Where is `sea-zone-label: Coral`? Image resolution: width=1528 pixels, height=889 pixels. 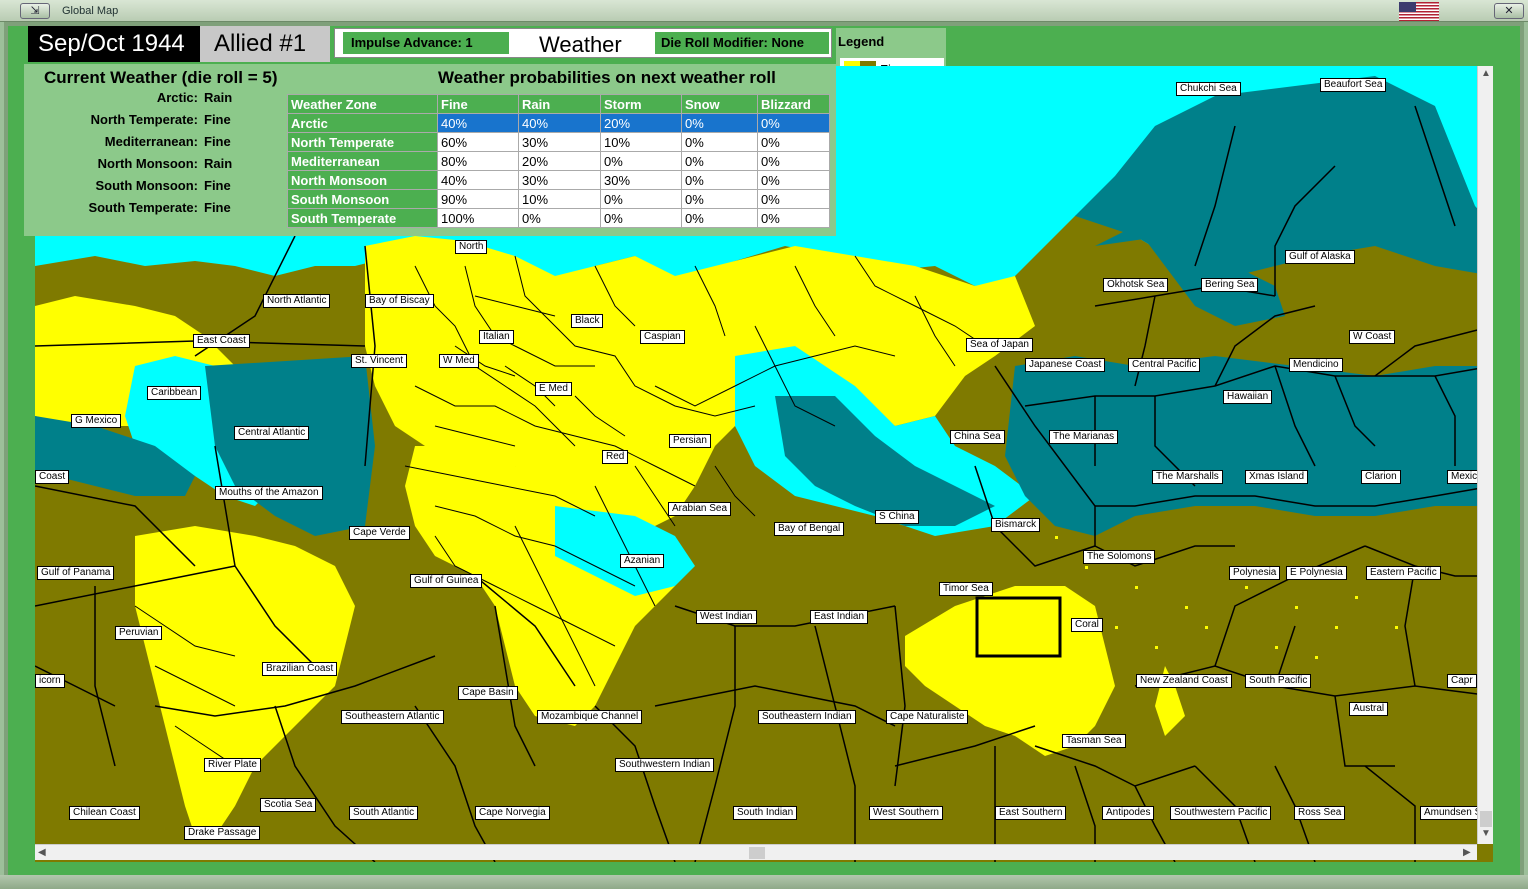
sea-zone-label: Coral is located at coordinates (1087, 625).